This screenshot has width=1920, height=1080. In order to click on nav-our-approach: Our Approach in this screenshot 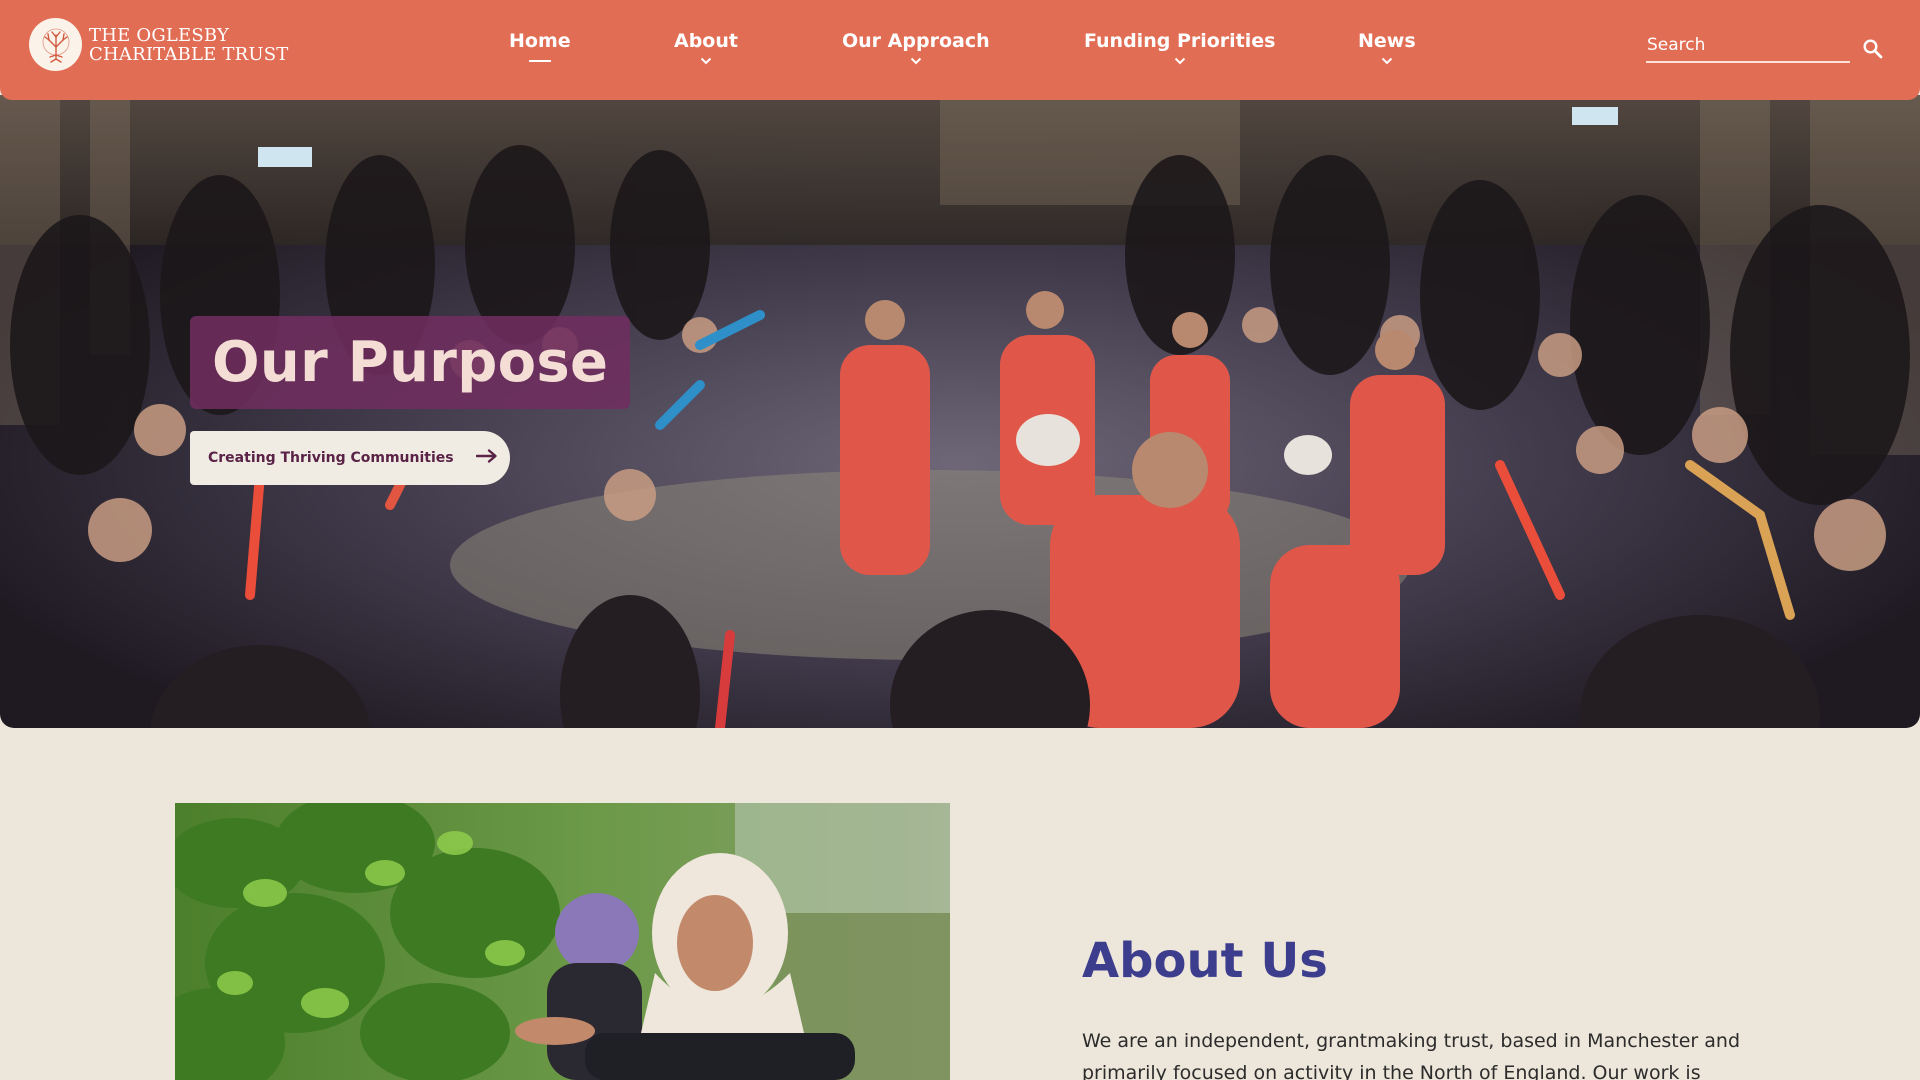, I will do `click(916, 47)`.